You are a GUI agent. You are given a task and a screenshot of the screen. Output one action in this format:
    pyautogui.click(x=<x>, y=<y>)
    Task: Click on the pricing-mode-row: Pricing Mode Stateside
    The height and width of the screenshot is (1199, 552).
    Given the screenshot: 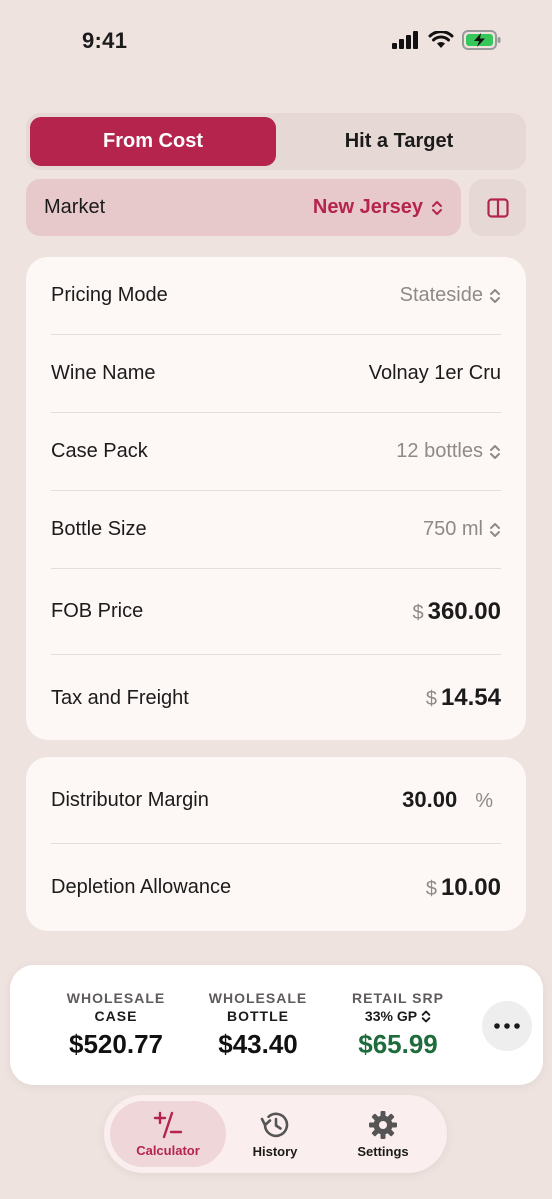 What is the action you would take?
    pyautogui.click(x=276, y=296)
    